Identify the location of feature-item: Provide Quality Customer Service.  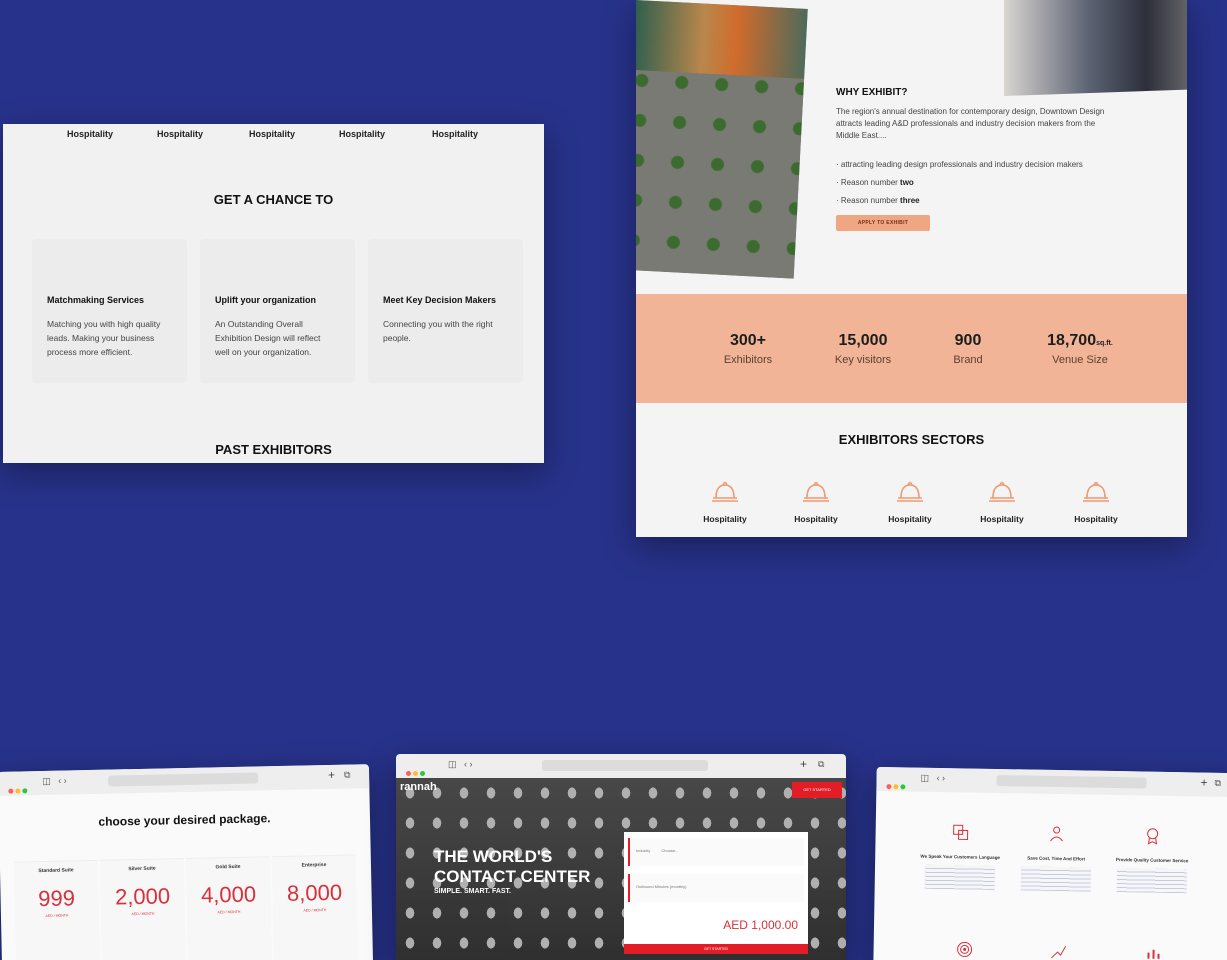
(1152, 860).